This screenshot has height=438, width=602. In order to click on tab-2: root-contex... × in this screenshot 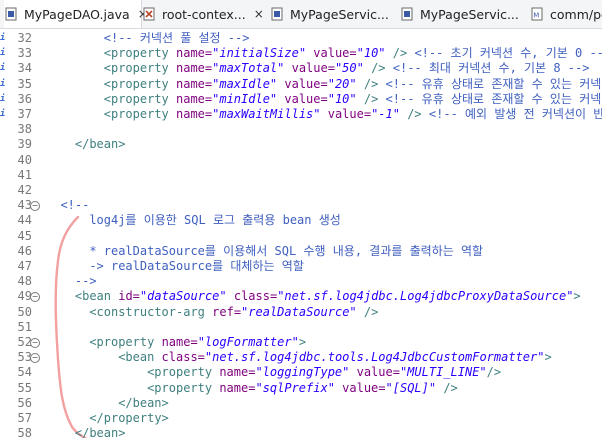, I will do `click(206, 14)`.